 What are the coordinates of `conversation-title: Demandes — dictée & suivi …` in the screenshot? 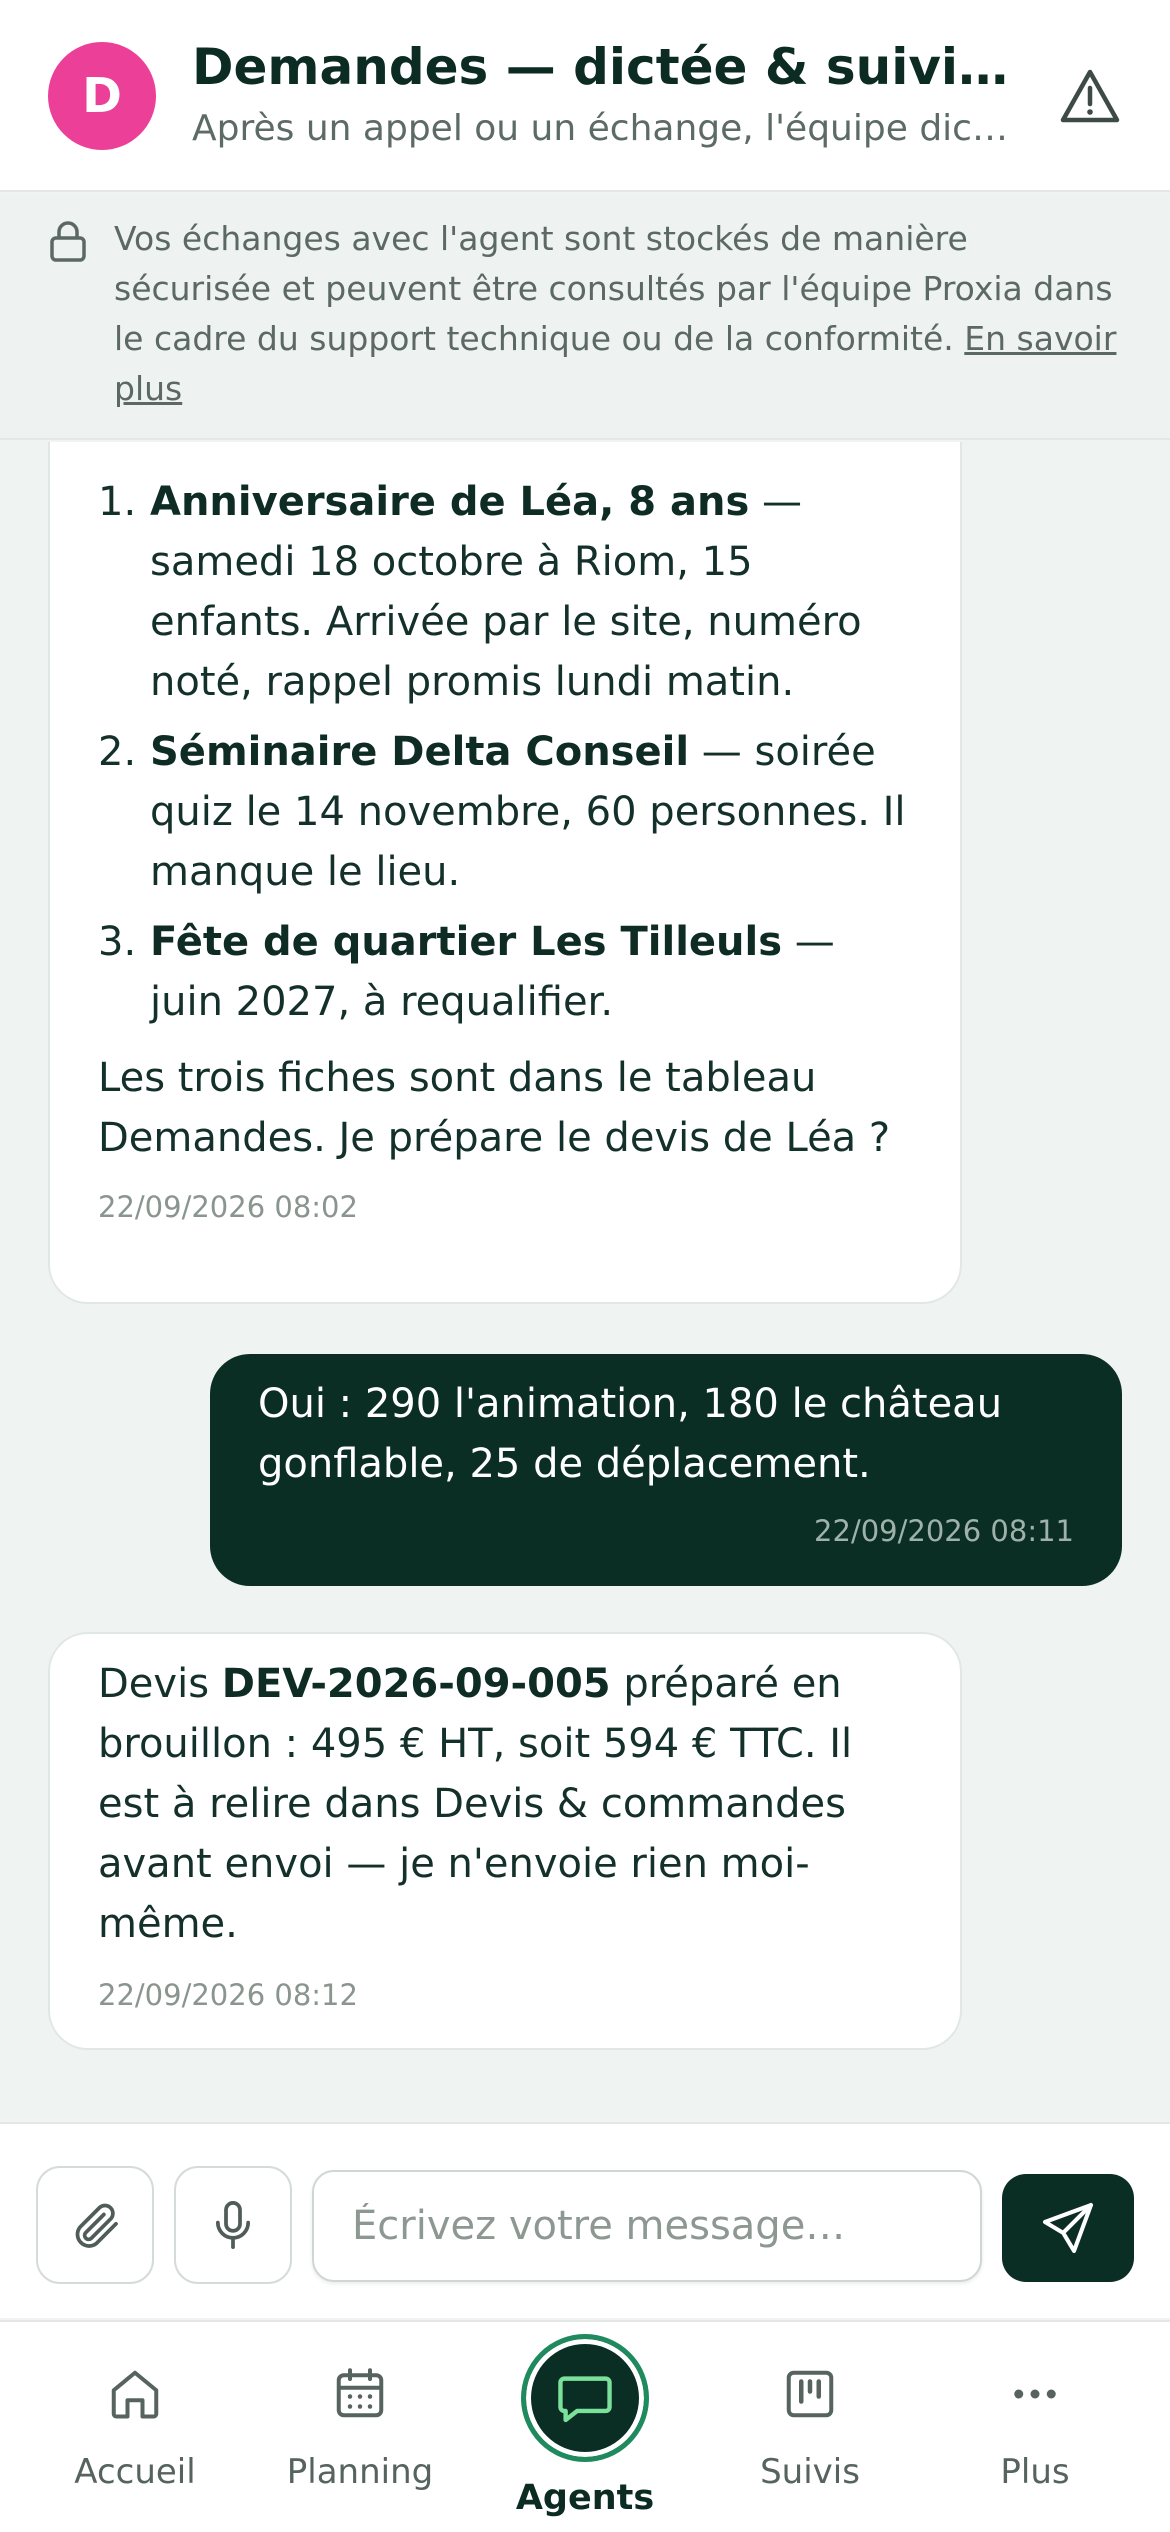 It's located at (602, 67).